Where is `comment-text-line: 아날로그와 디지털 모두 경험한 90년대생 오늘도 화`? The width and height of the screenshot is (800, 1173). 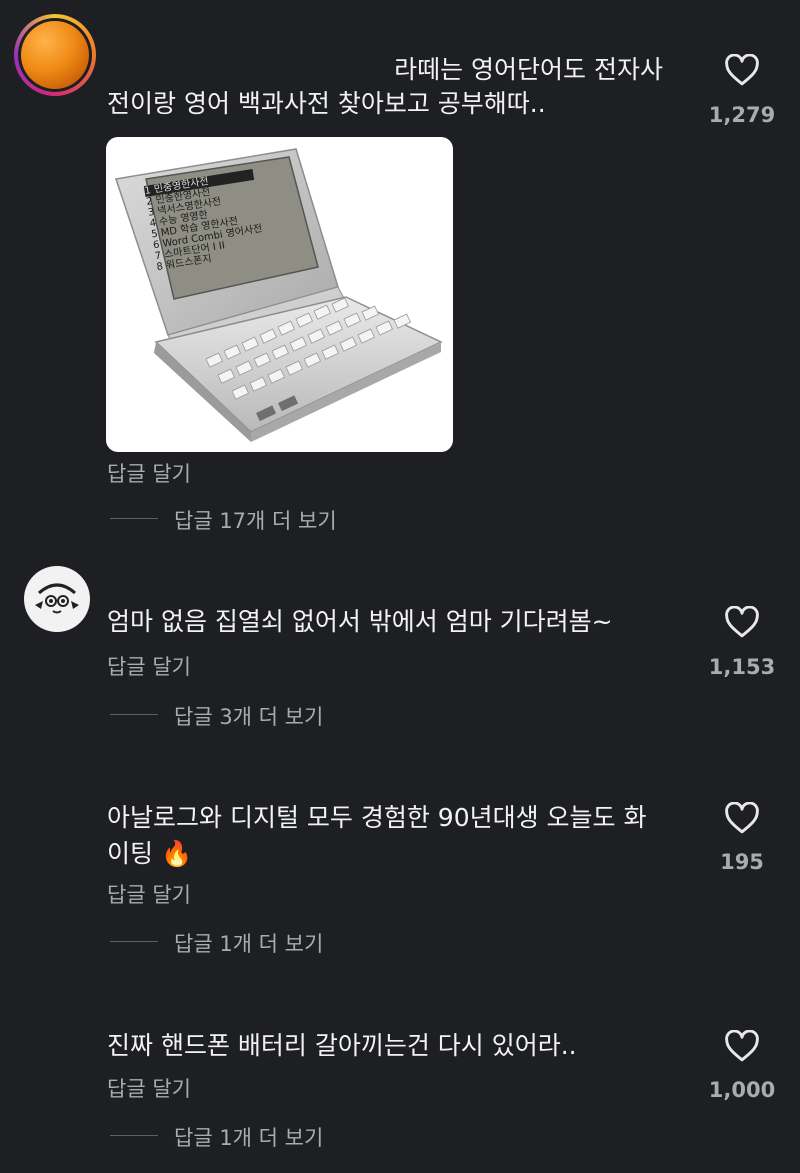
comment-text-line: 아날로그와 디지털 모두 경험한 90년대생 오늘도 화 is located at coordinates (377, 817).